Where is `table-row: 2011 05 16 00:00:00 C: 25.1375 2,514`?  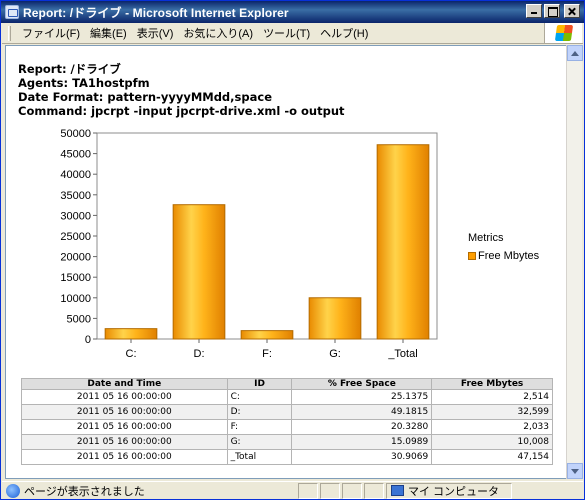
table-row: 2011 05 16 00:00:00 C: 25.1375 2,514 is located at coordinates (287, 397).